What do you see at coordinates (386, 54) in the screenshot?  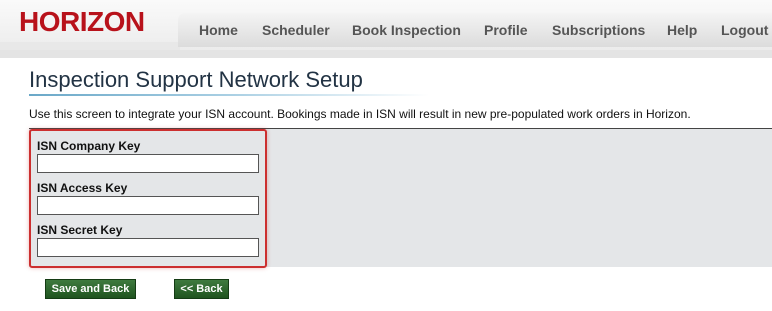 I see `header-divider` at bounding box center [386, 54].